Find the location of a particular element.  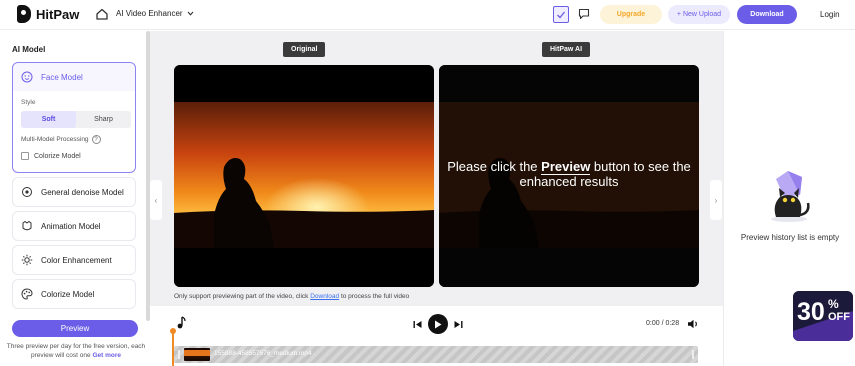

download-link: Download is located at coordinates (324, 296).